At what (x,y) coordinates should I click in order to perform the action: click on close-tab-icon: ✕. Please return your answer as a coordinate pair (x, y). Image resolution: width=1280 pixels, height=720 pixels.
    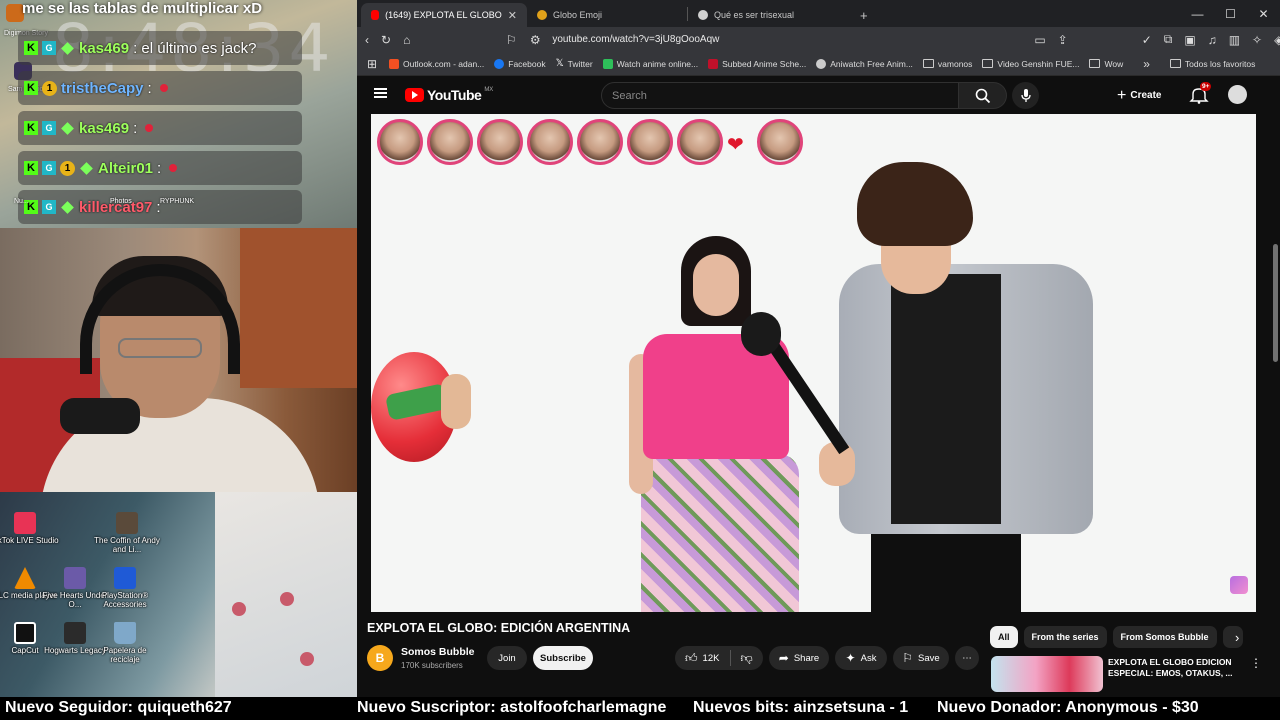
    Looking at the image, I should click on (512, 15).